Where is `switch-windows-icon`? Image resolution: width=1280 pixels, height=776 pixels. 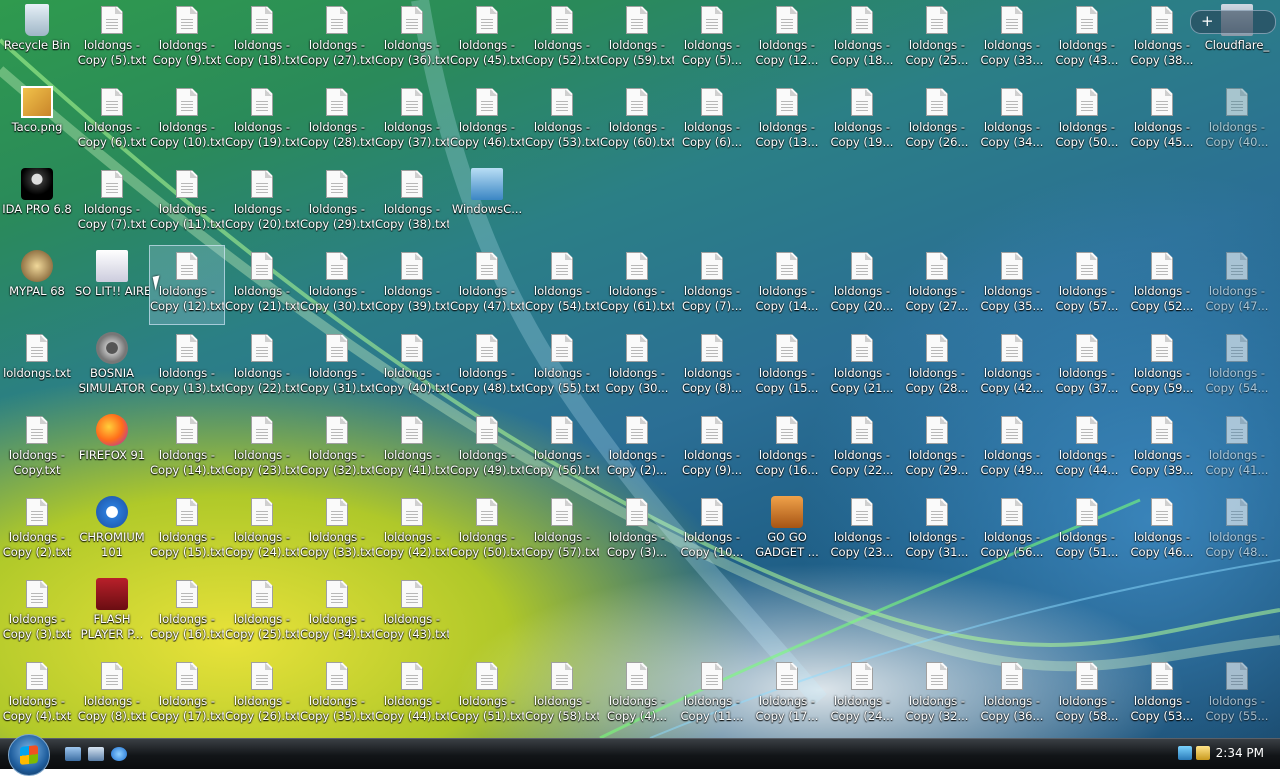
switch-windows-icon is located at coordinates (96, 754).